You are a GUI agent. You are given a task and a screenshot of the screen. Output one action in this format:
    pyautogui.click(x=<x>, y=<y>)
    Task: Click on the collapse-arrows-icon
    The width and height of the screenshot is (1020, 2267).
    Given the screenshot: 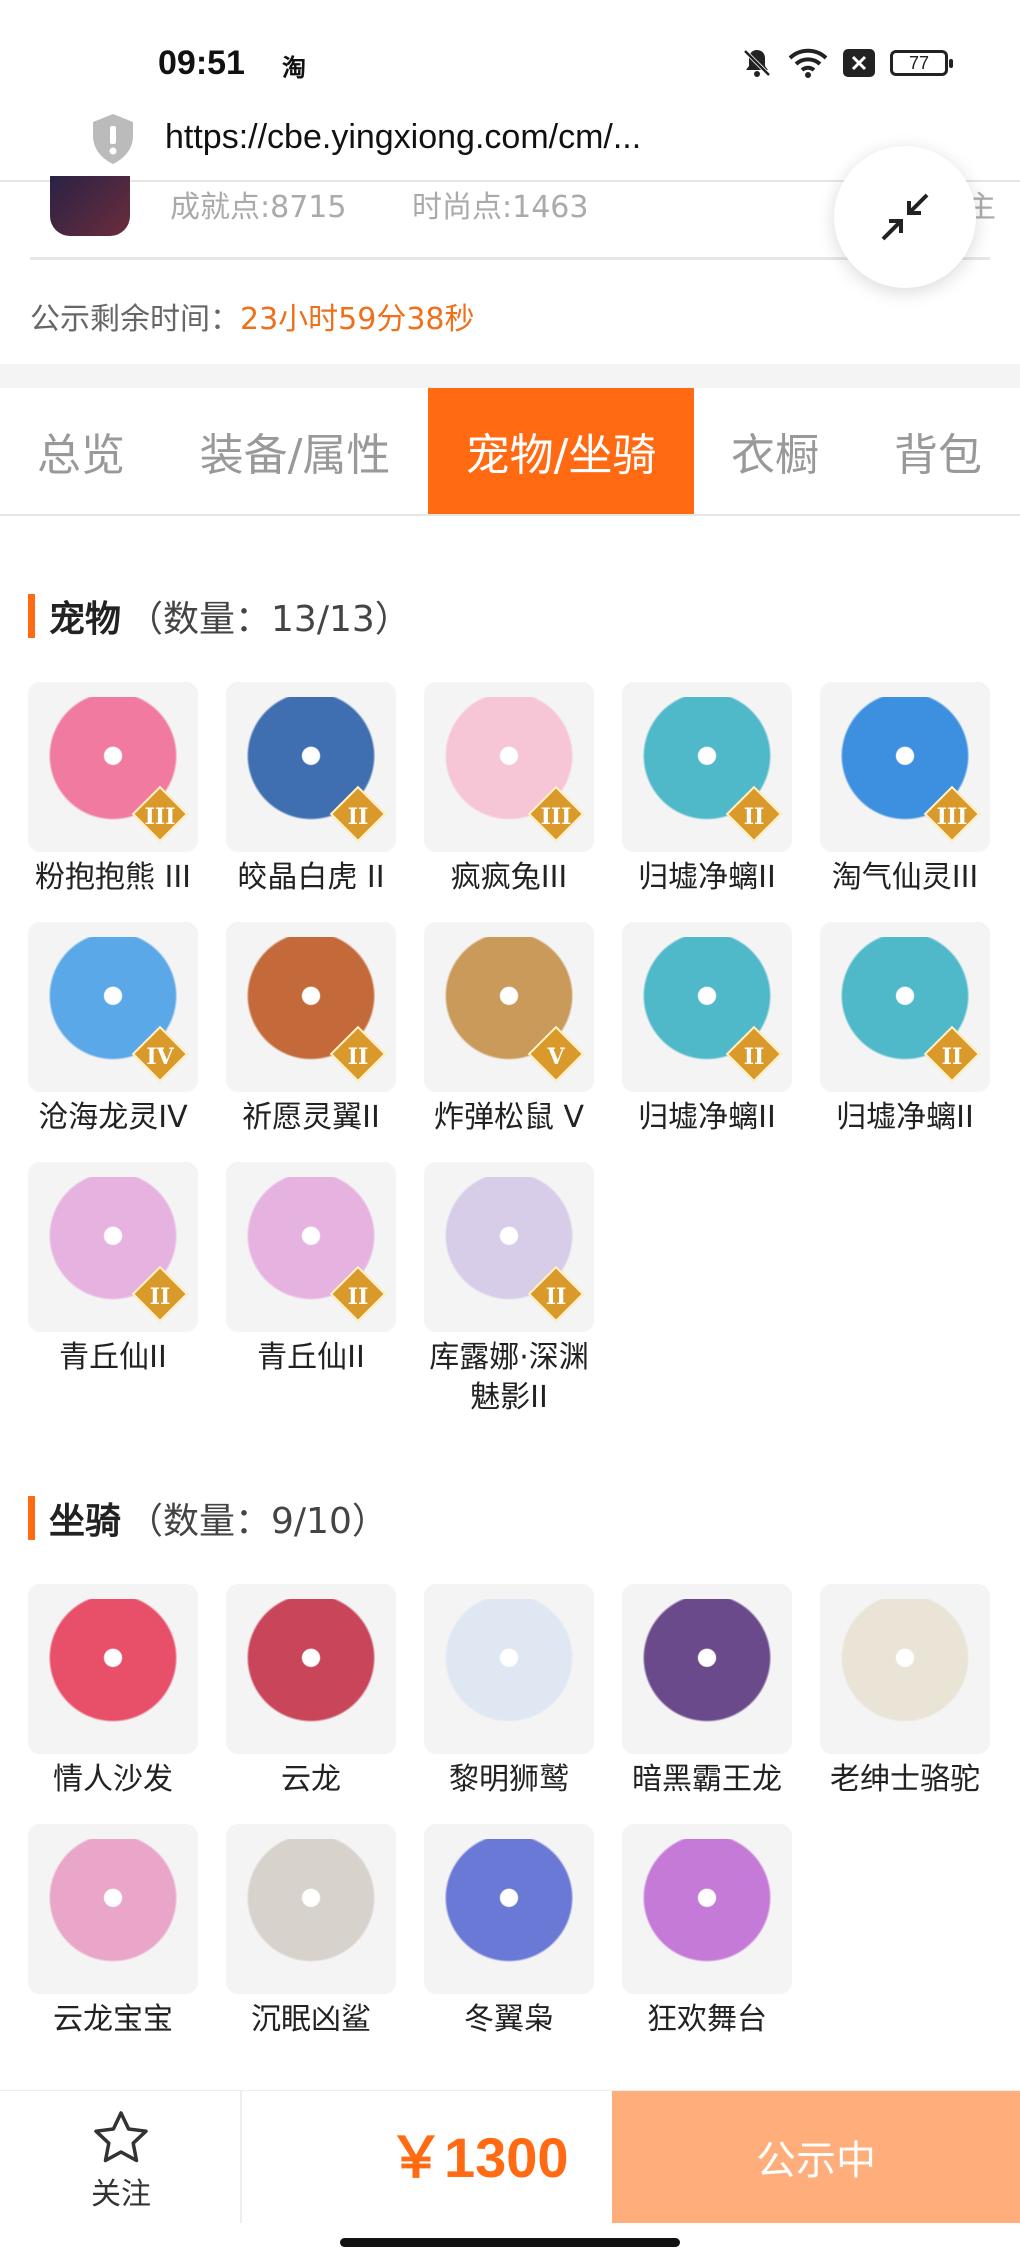 What is the action you would take?
    pyautogui.click(x=905, y=217)
    